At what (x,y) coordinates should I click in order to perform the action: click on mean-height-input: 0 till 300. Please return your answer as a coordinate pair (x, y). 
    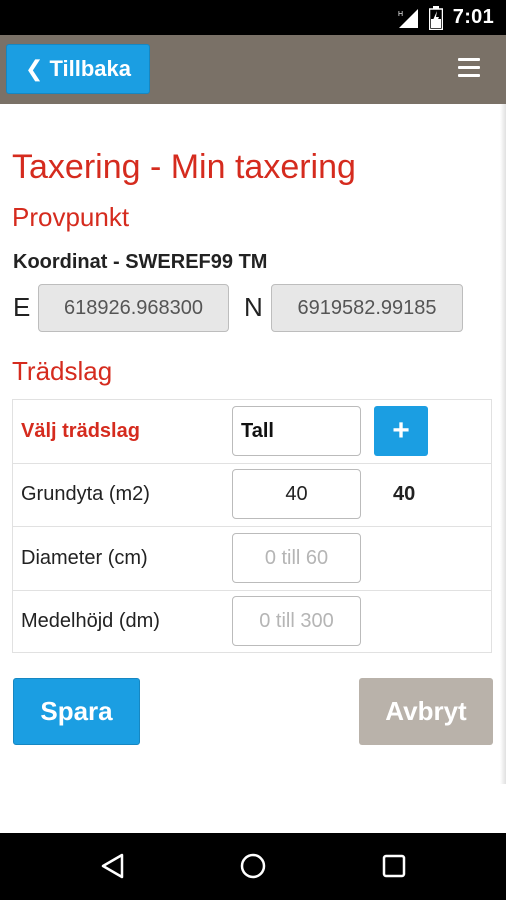
    Looking at the image, I should click on (296, 621).